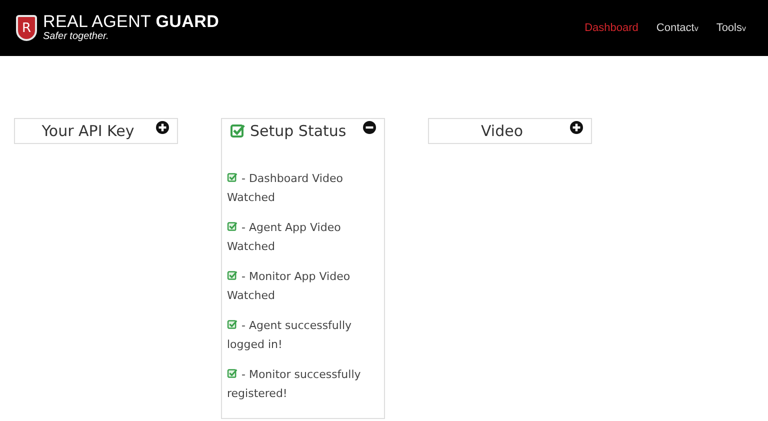  Describe the element at coordinates (369, 127) in the screenshot. I see `collapse-icon` at that location.